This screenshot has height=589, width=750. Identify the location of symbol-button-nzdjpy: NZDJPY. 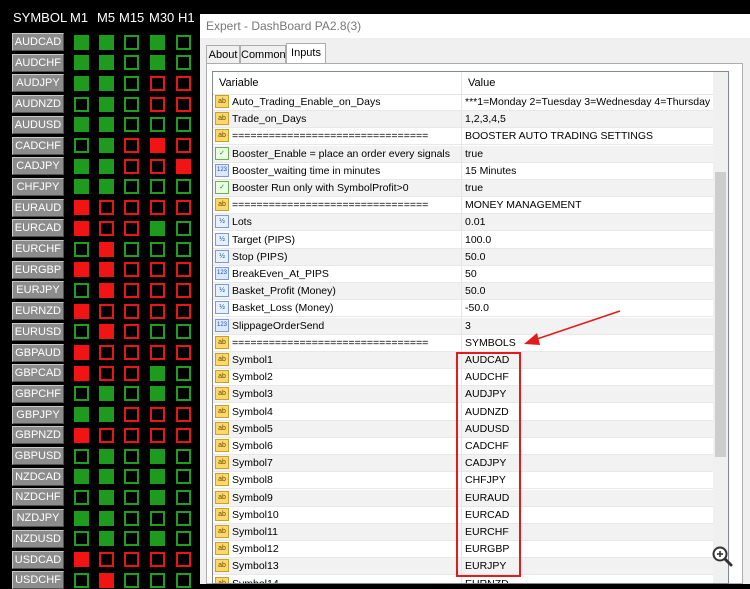
(38, 518).